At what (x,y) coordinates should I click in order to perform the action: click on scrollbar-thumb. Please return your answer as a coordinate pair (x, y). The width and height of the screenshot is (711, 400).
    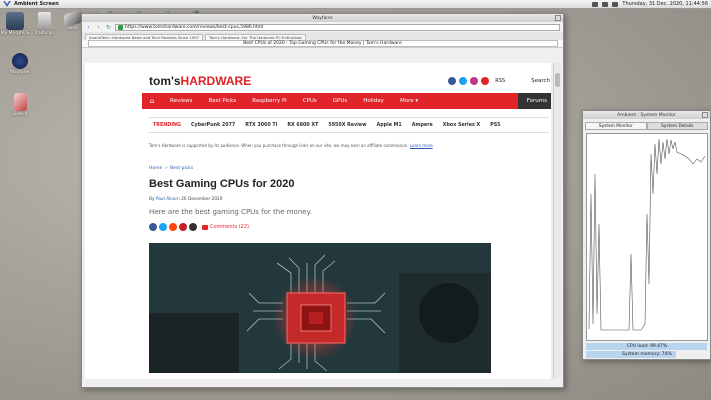
    Looking at the image, I should click on (557, 80).